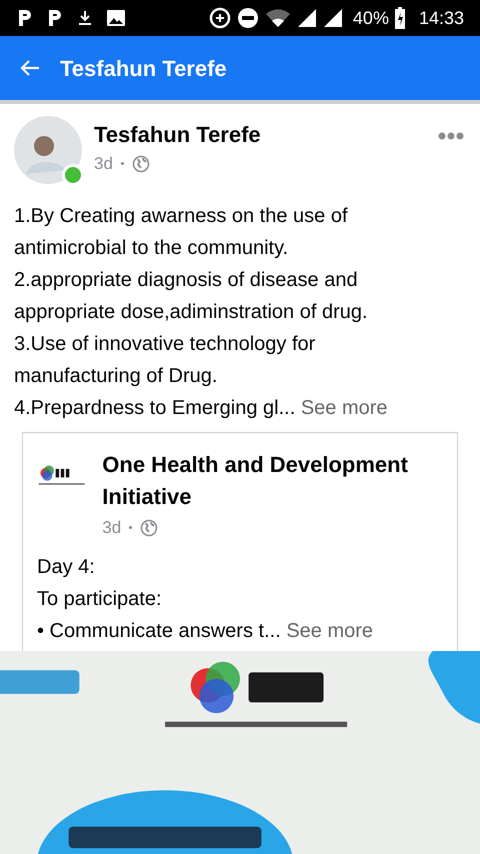 This screenshot has width=480, height=854. I want to click on image-icon, so click(116, 18).